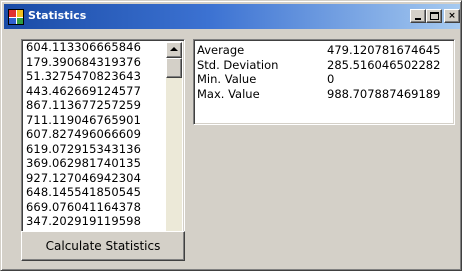 Image resolution: width=462 pixels, height=271 pixels. What do you see at coordinates (221, 50) in the screenshot?
I see `stat-label: Average` at bounding box center [221, 50].